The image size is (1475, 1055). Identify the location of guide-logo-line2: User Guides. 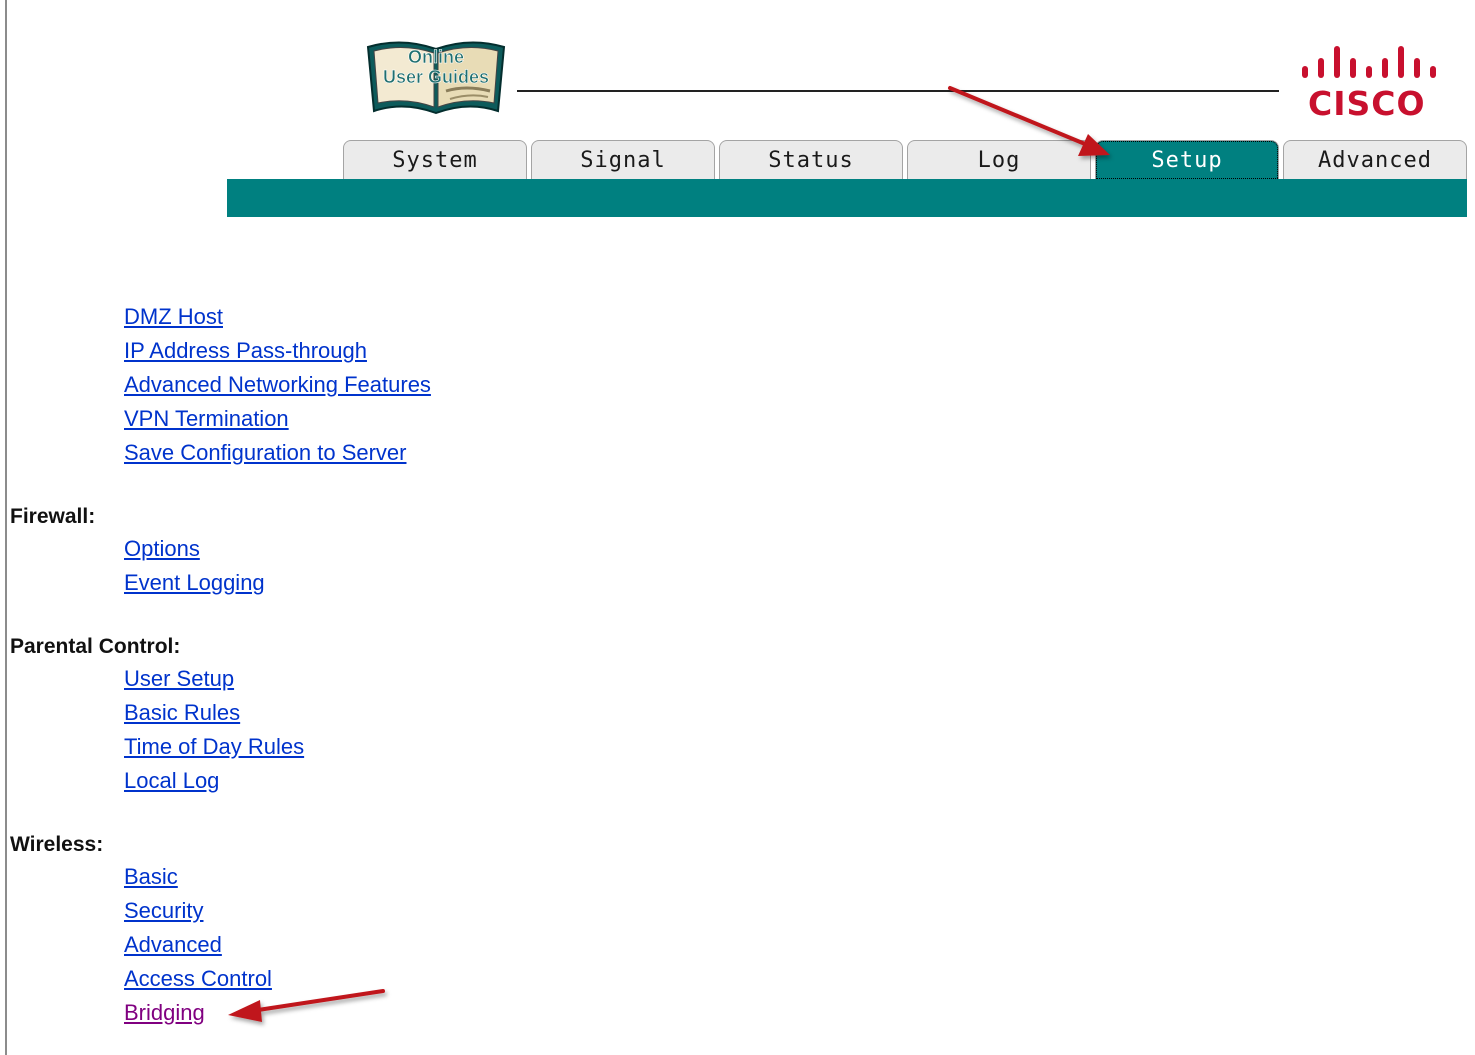
(436, 77).